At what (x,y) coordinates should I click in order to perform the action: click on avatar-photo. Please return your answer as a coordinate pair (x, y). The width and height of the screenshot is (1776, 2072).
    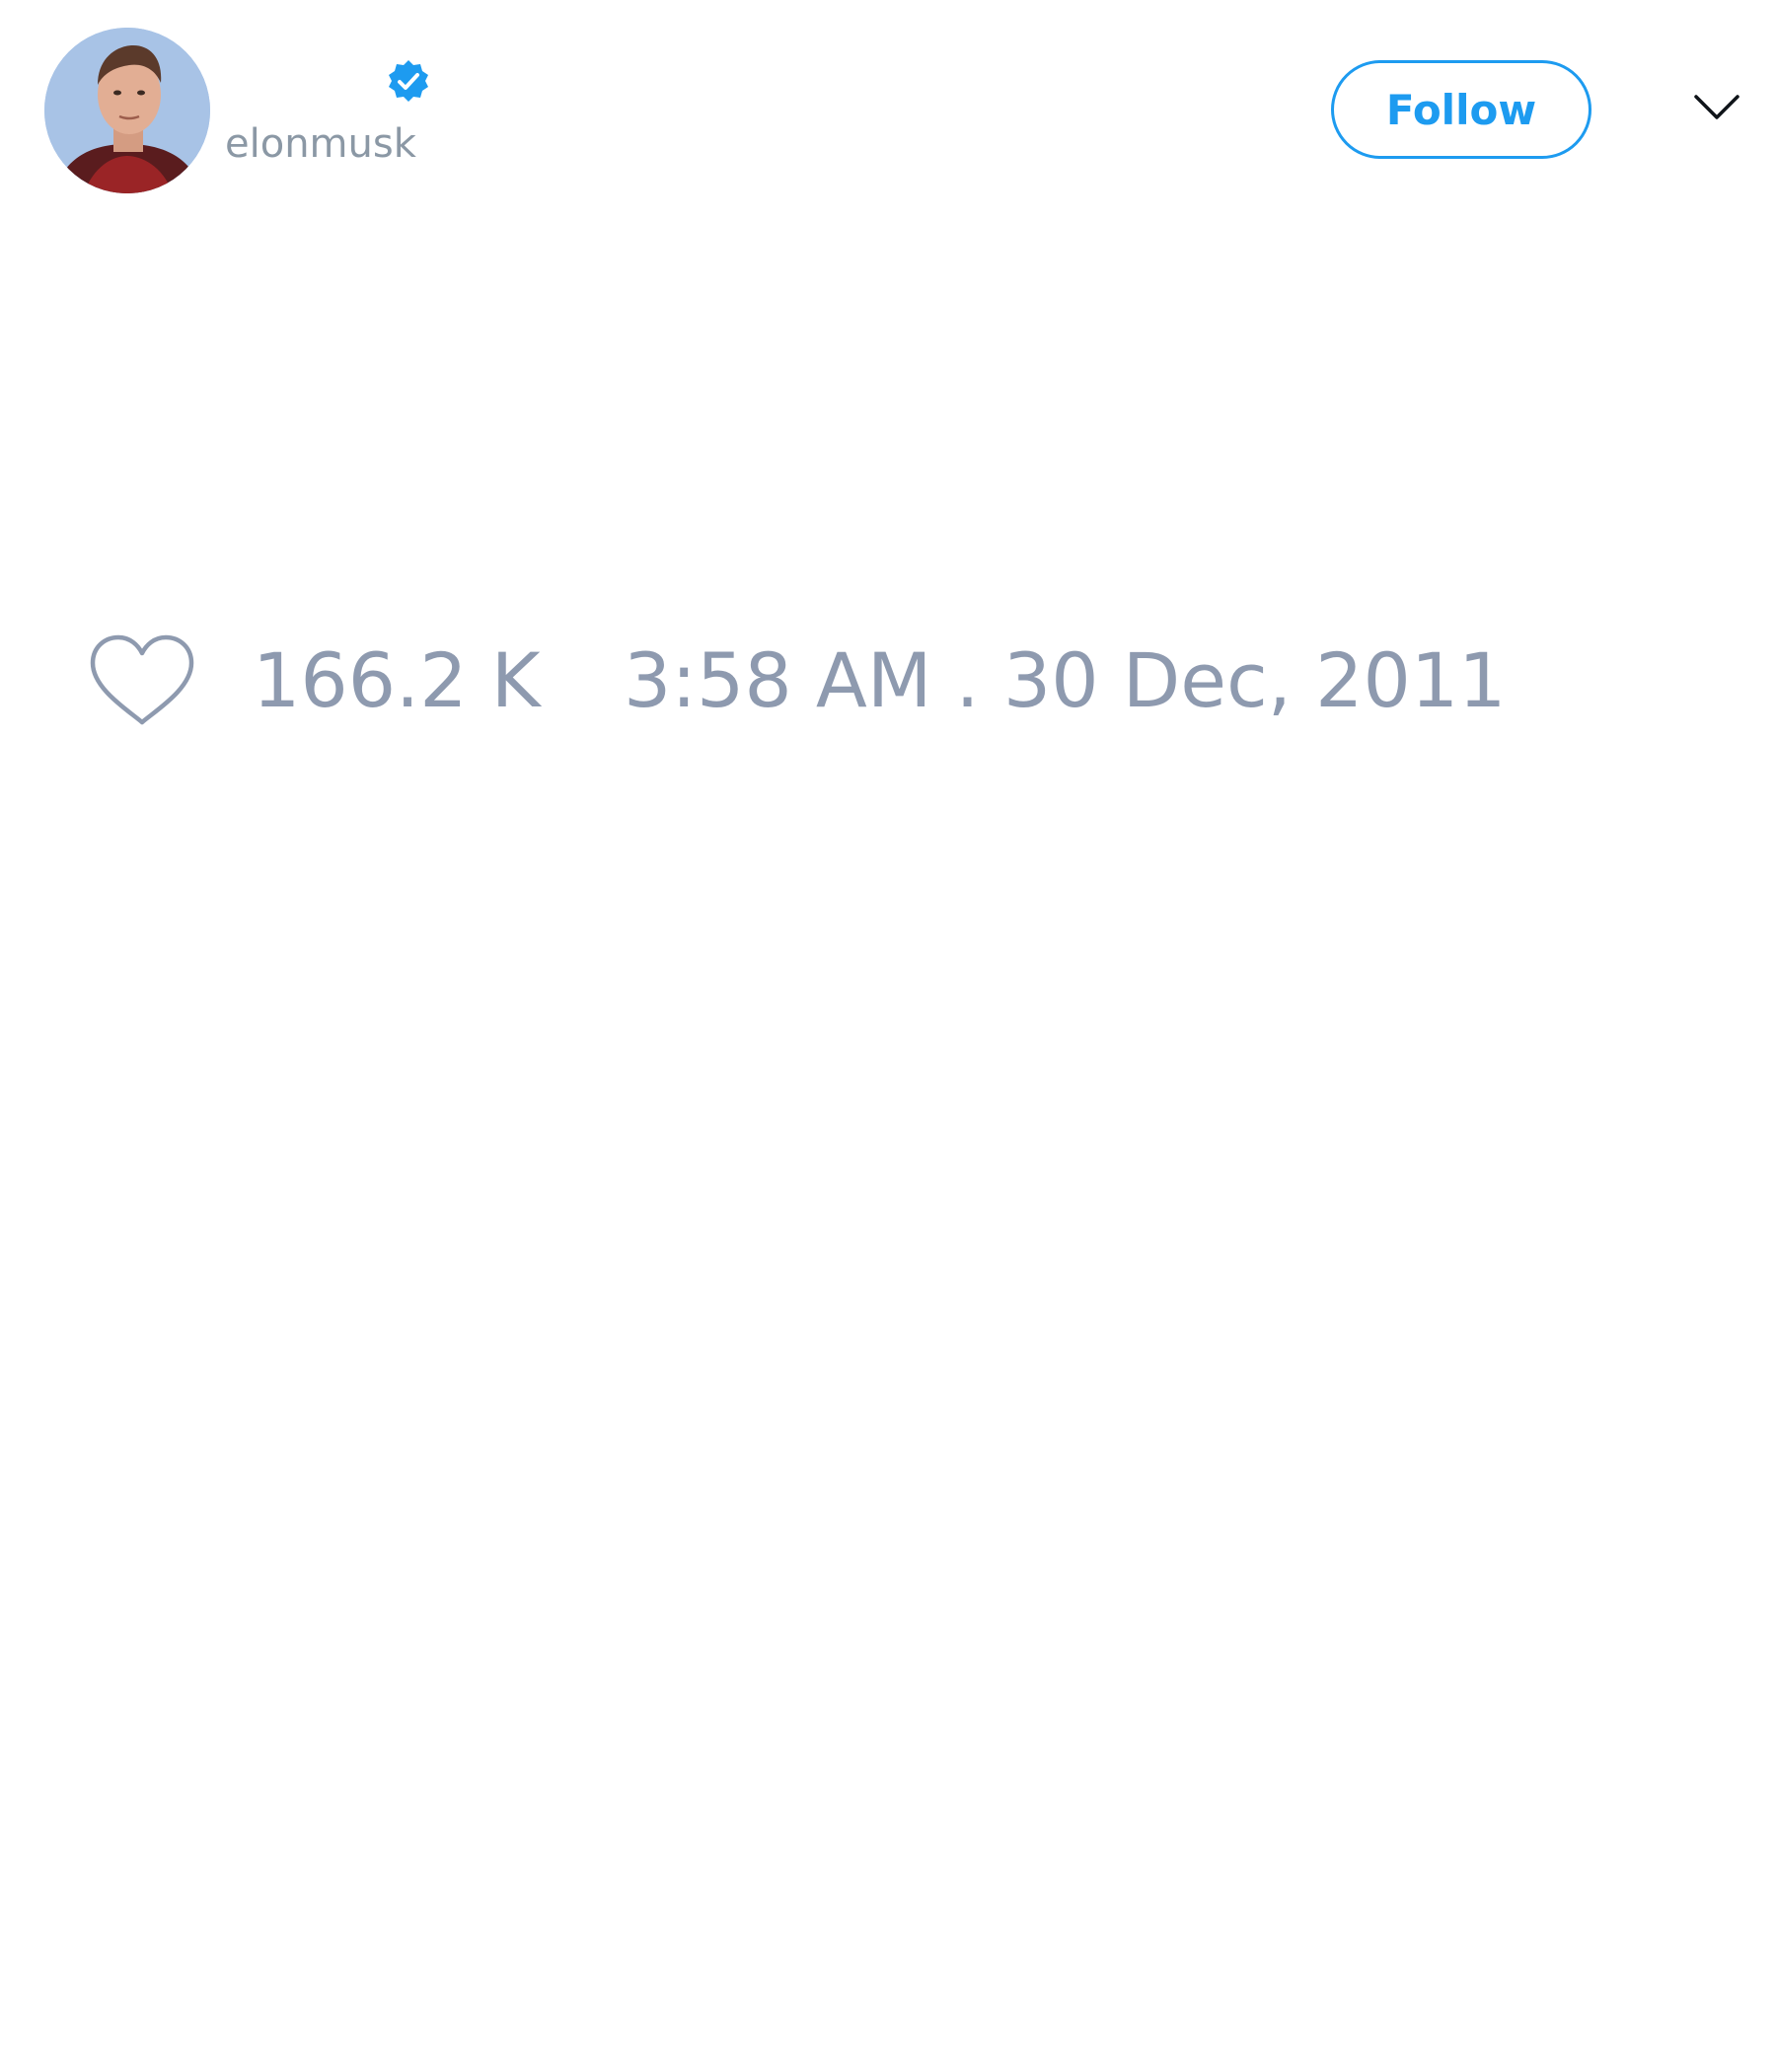
    Looking at the image, I should click on (127, 111).